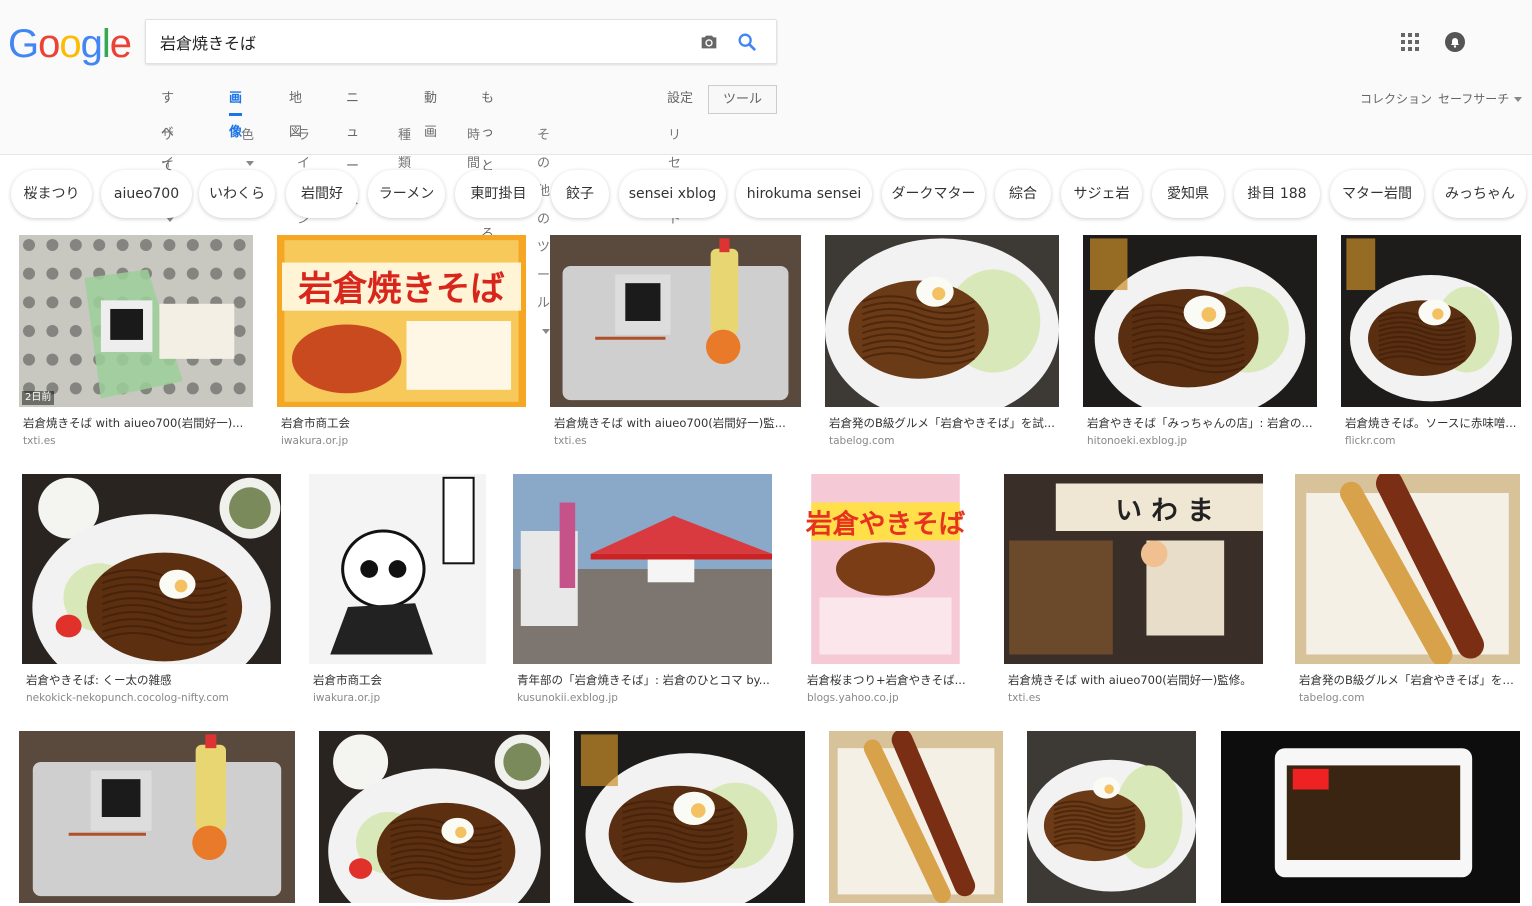 The image size is (1532, 906). What do you see at coordinates (804, 194) in the screenshot?
I see `related-chip: hirokuma sensei` at bounding box center [804, 194].